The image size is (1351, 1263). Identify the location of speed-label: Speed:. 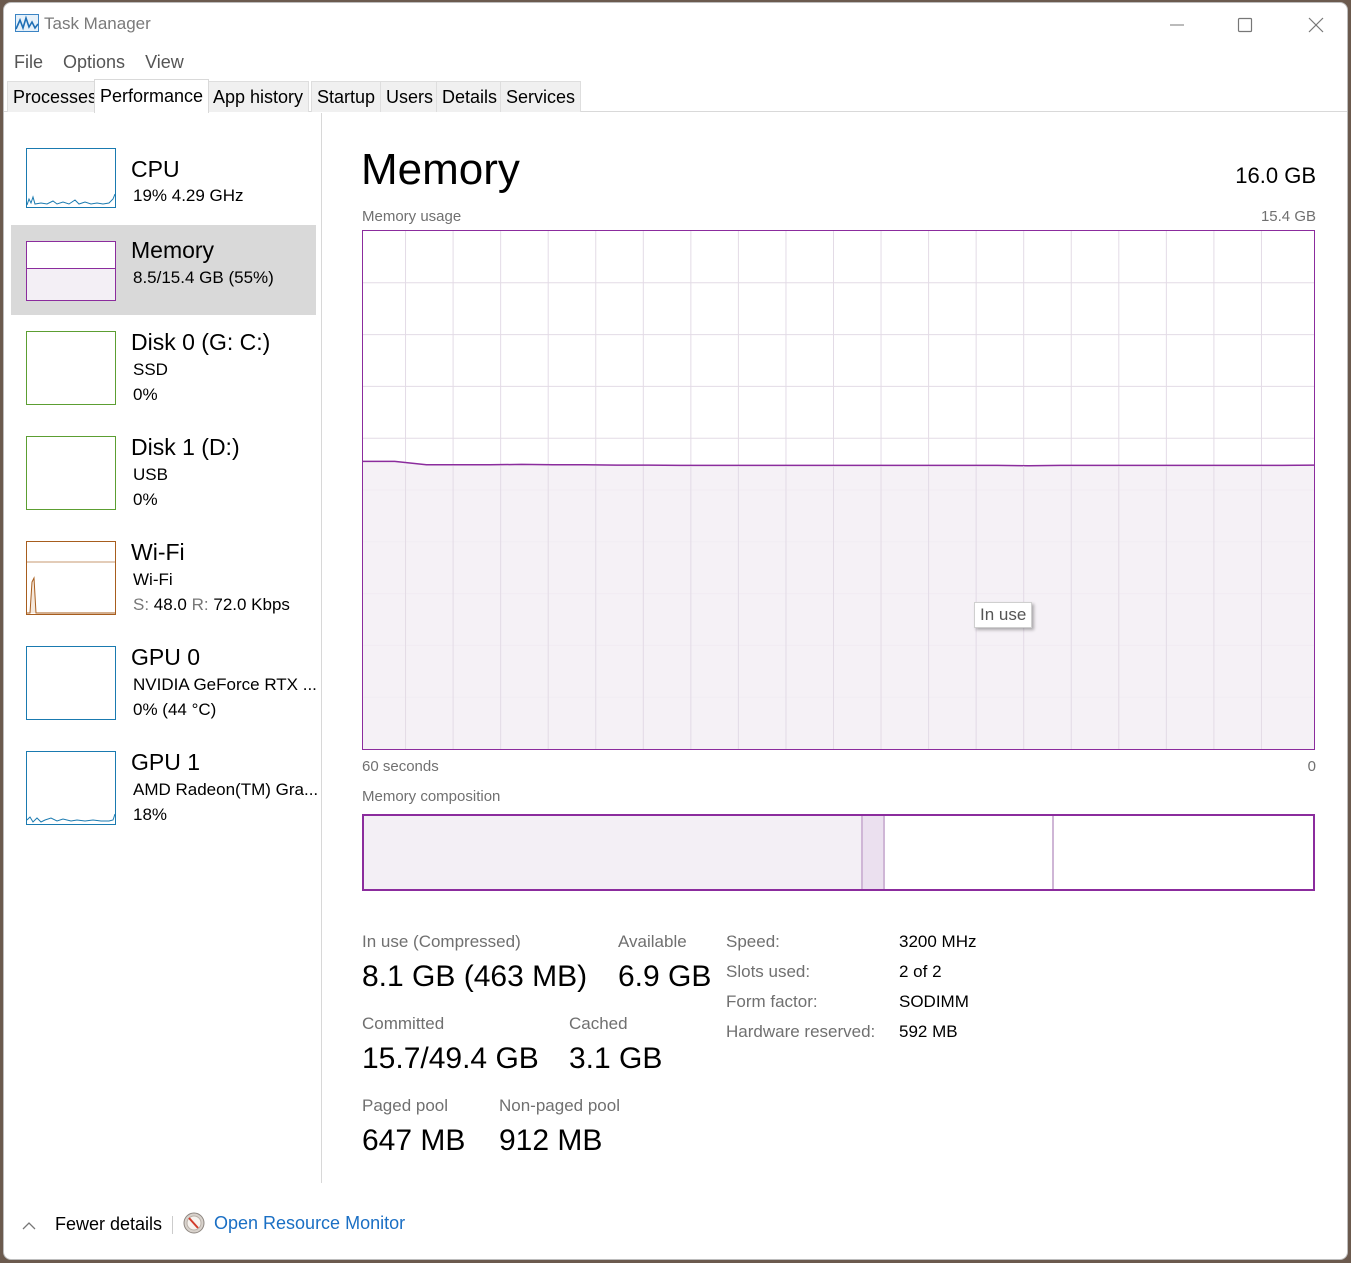
(753, 941).